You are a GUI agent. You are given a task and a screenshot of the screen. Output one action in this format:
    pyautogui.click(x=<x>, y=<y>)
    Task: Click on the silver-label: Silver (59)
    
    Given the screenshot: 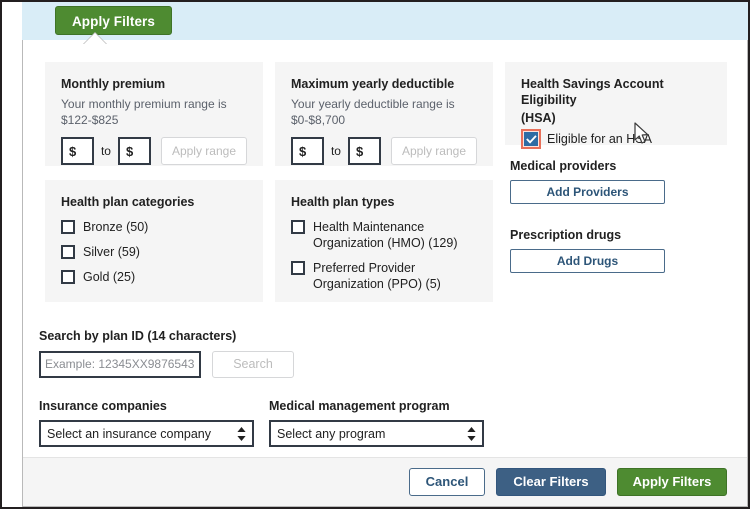 What is the action you would take?
    pyautogui.click(x=111, y=252)
    